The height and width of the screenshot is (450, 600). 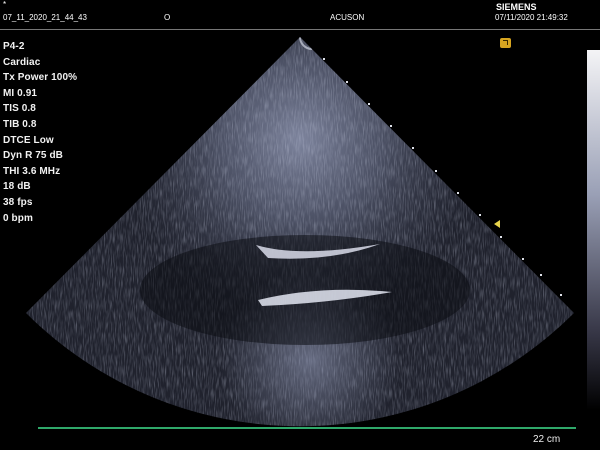 What do you see at coordinates (19, 109) in the screenshot?
I see `param-tis: TIS 0.8` at bounding box center [19, 109].